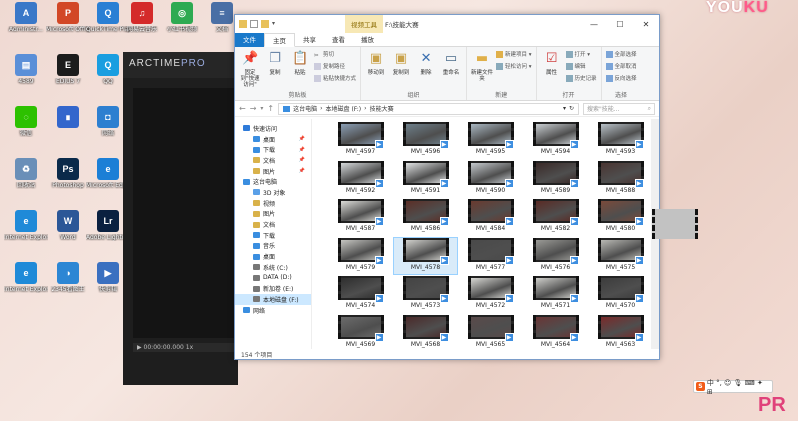 The image size is (798, 421). I want to click on desktop-icon: ∎, so click(68, 118).